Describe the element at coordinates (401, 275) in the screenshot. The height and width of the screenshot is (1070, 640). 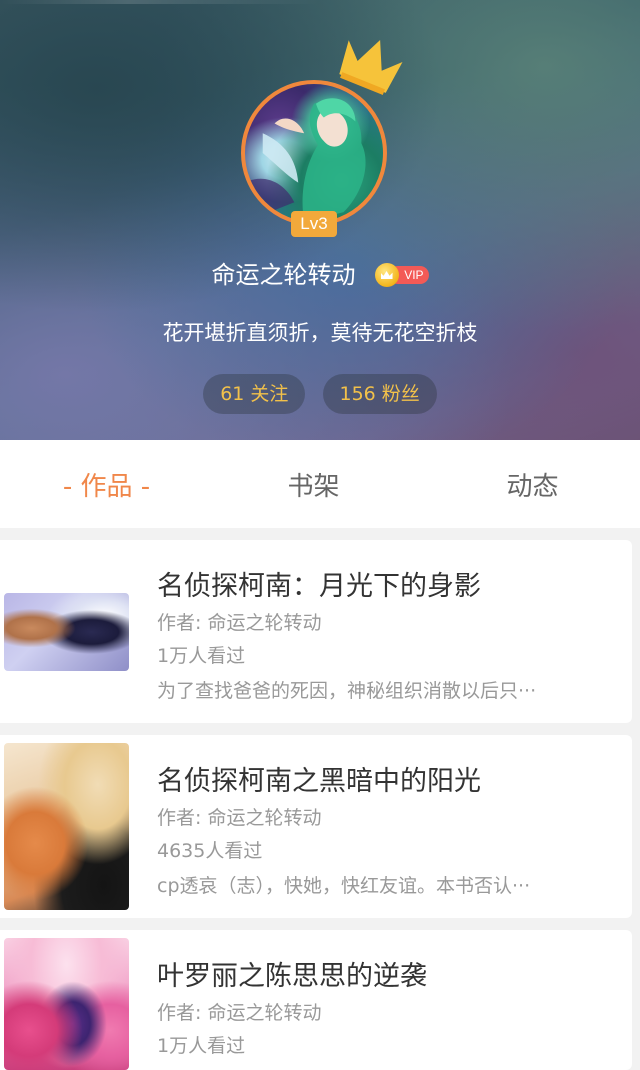
I see `vip-badge: VIP` at that location.